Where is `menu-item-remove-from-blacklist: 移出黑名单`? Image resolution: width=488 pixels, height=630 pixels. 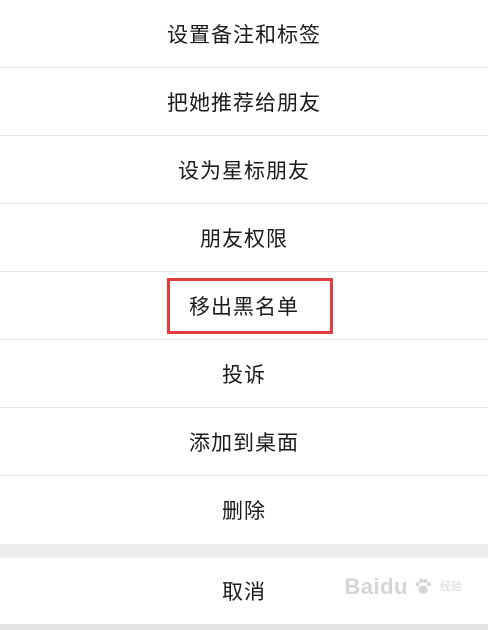 menu-item-remove-from-blacklist: 移出黑名单 is located at coordinates (244, 306).